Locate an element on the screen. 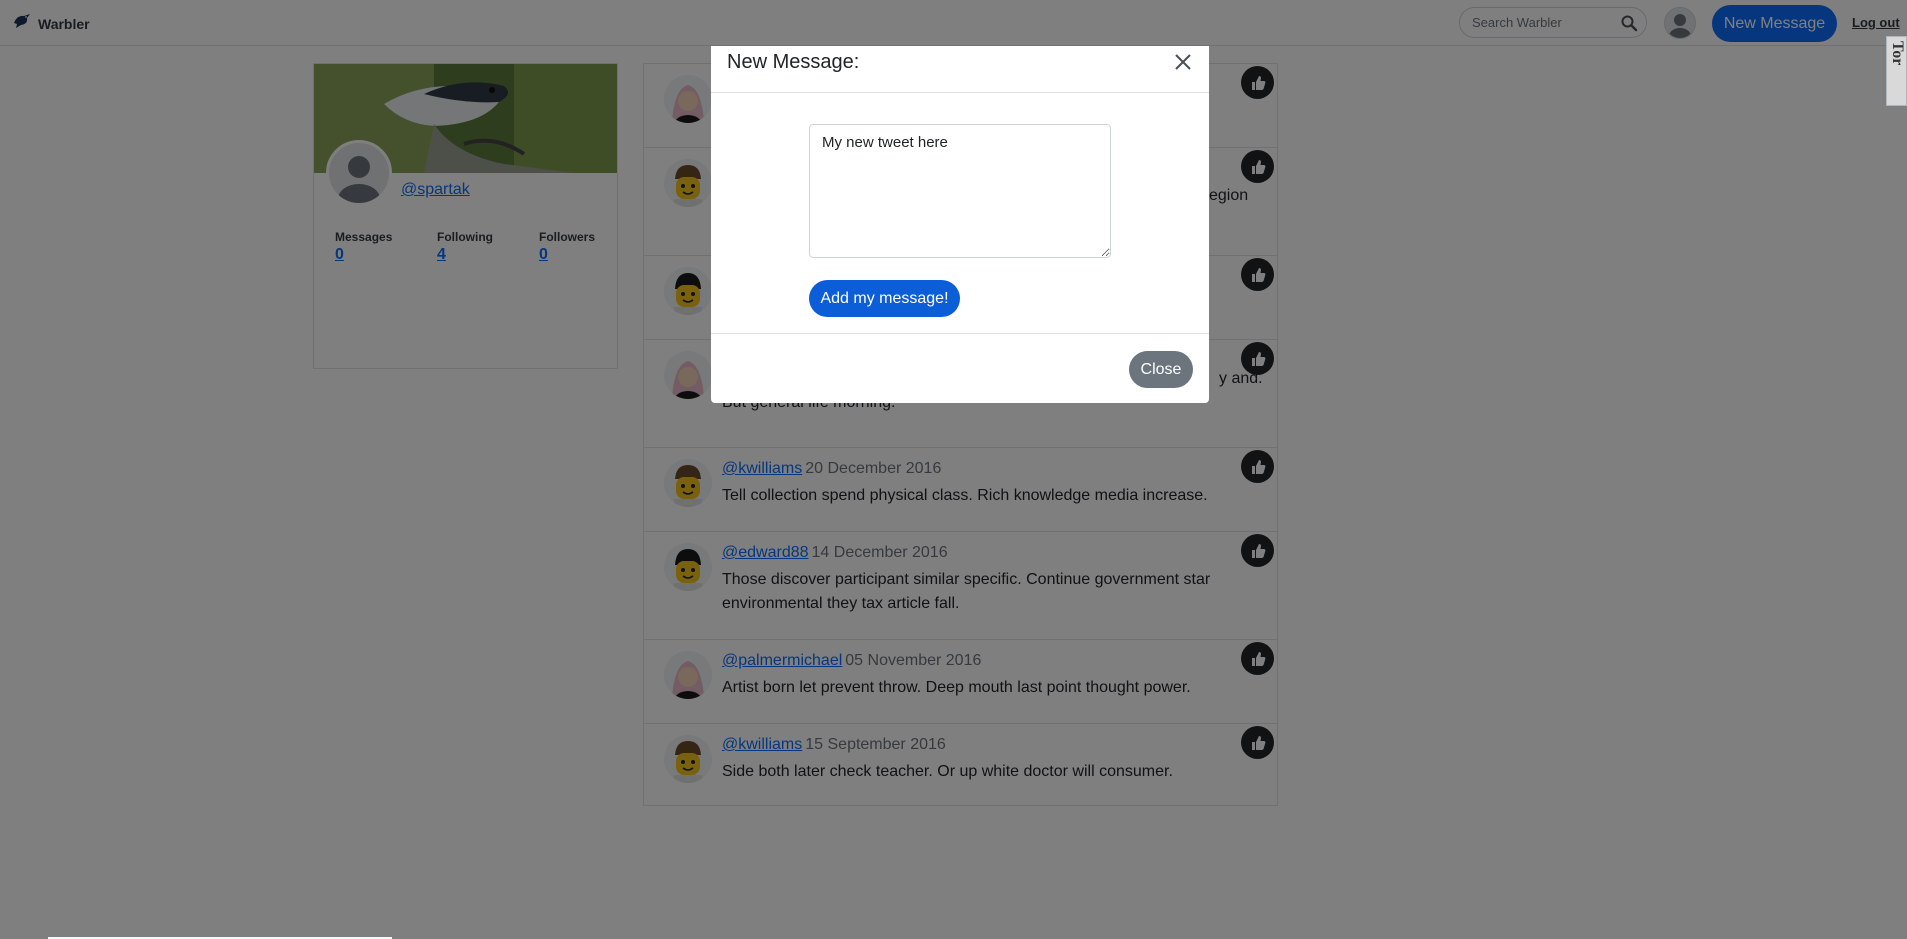 The height and width of the screenshot is (939, 1907). side-widget-label: Tor is located at coordinates (1897, 53).